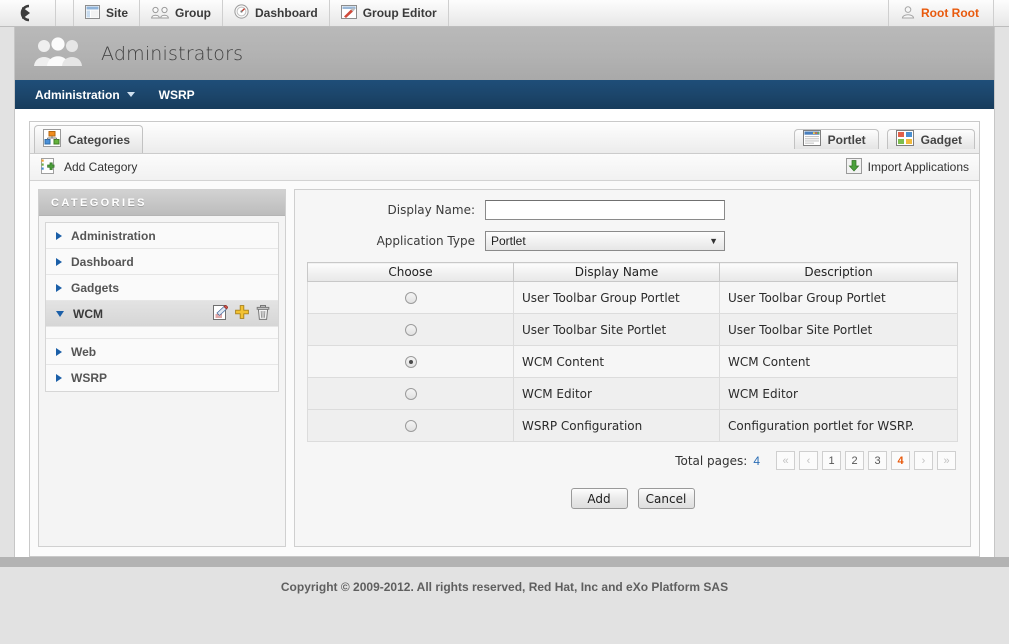 This screenshot has height=644, width=1009. Describe the element at coordinates (162, 314) in the screenshot. I see `category-row-wcm: WCM` at that location.